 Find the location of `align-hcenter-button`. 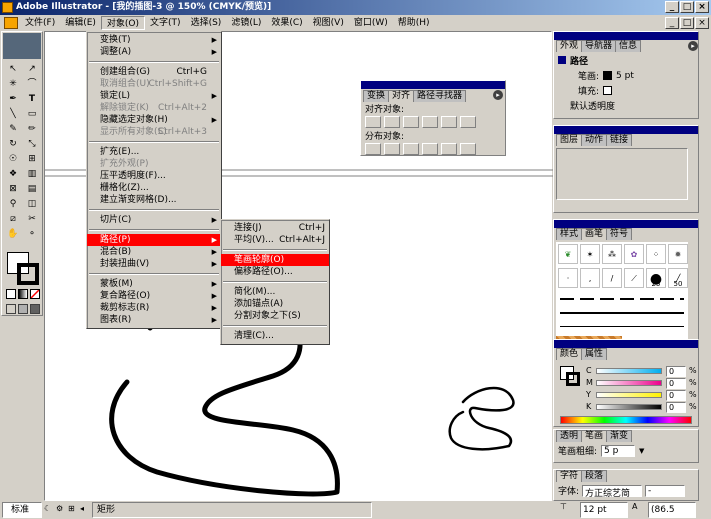

align-hcenter-button is located at coordinates (392, 122).